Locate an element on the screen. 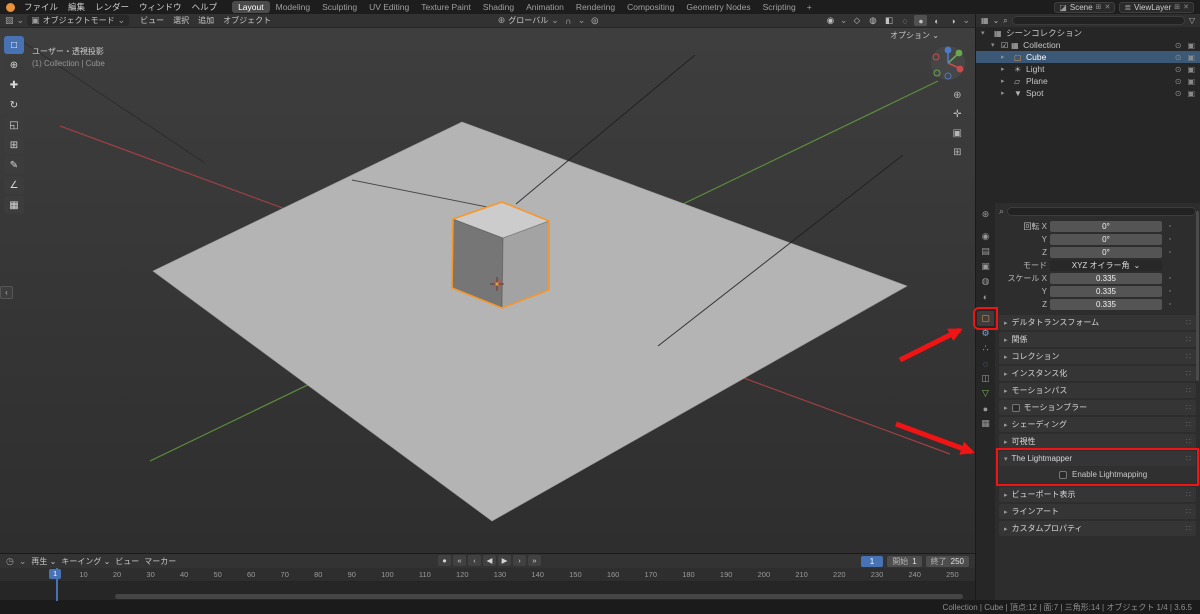 This screenshot has width=1200, height=614. tab-output: ▤ is located at coordinates (985, 251).